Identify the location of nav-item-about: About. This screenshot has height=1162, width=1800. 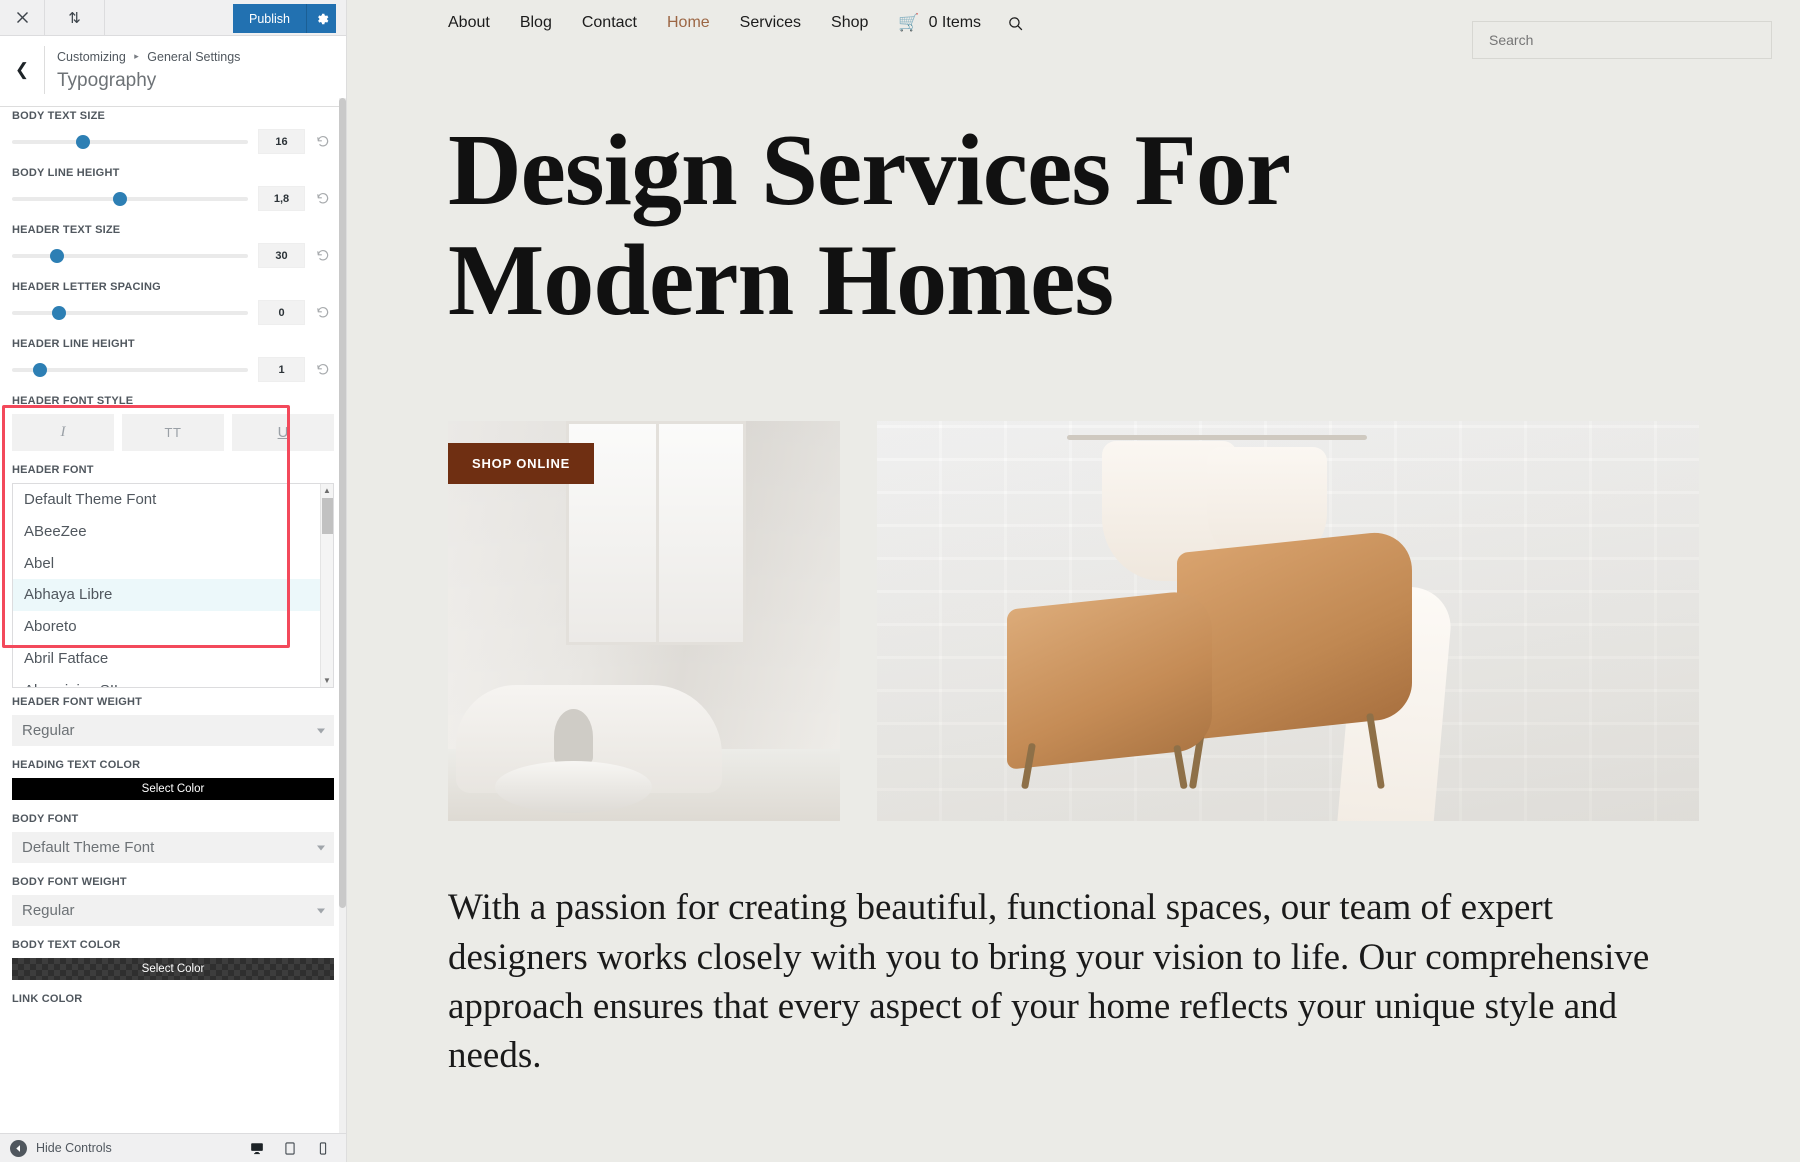
(469, 23).